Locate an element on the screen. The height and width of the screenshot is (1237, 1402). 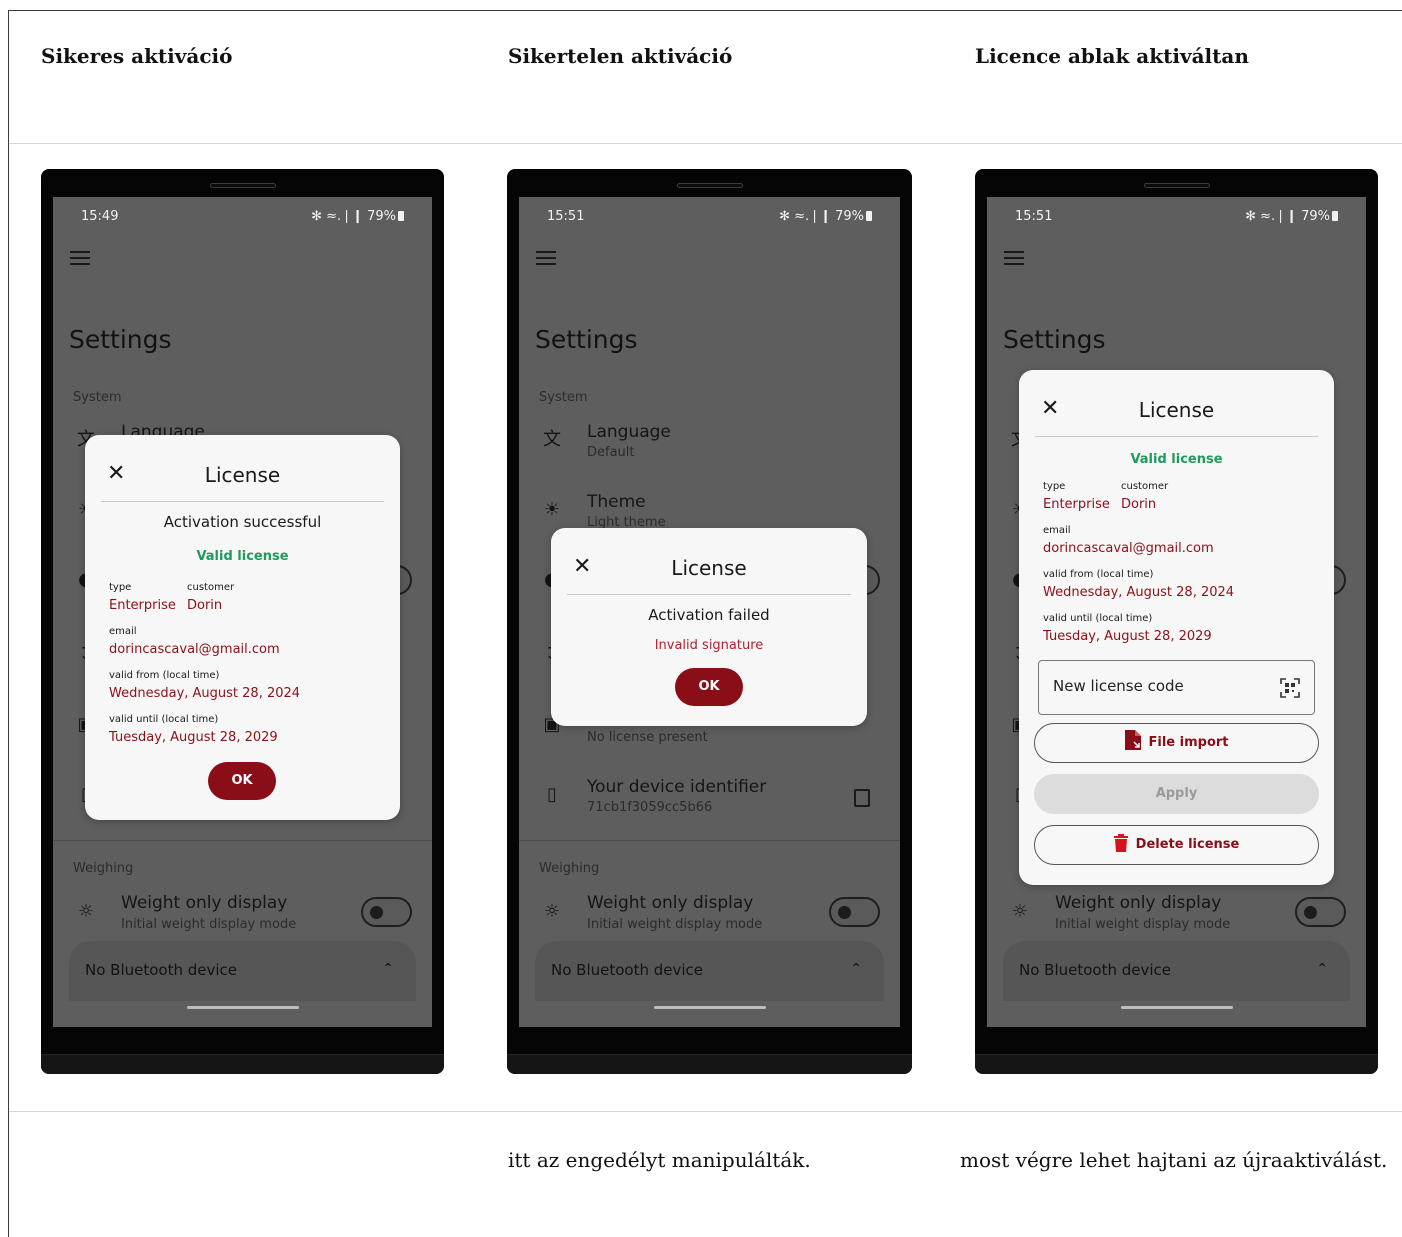
file-import-icon is located at coordinates (1132, 740).